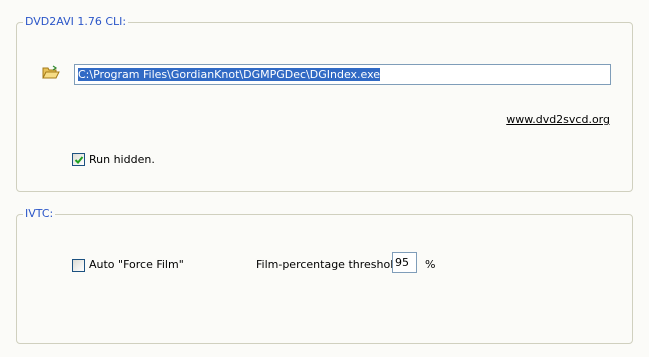 The image size is (649, 357). What do you see at coordinates (76, 22) in the screenshot?
I see `dvd2avi-group-title: DVD2AVI 1.76 CLI:` at bounding box center [76, 22].